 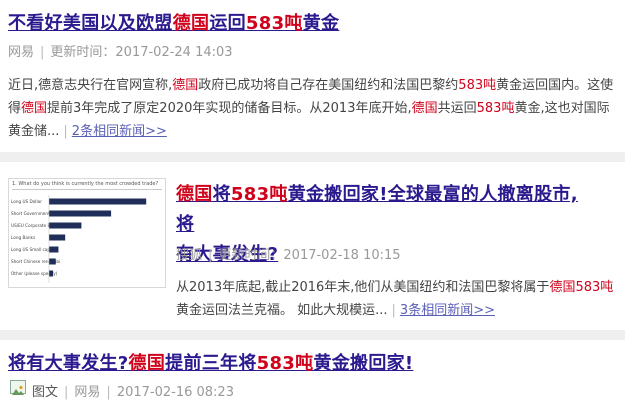 I want to click on same-news-link: 2条相同新闻>>, so click(x=119, y=131).